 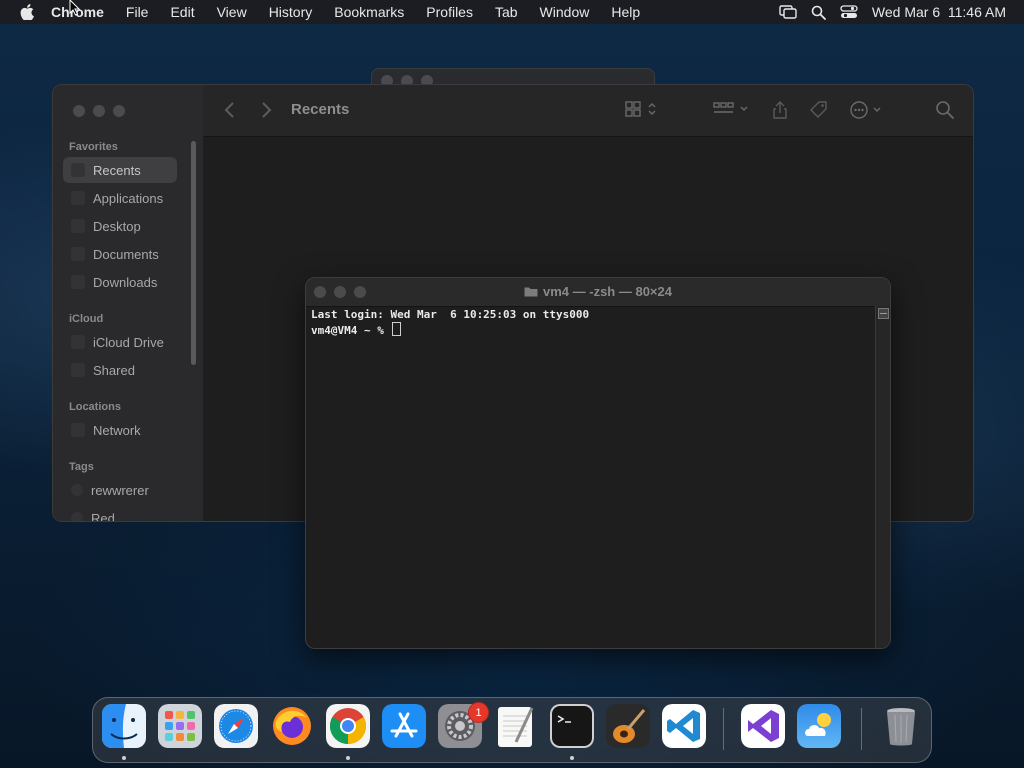 I want to click on firefox-icon, so click(x=292, y=726).